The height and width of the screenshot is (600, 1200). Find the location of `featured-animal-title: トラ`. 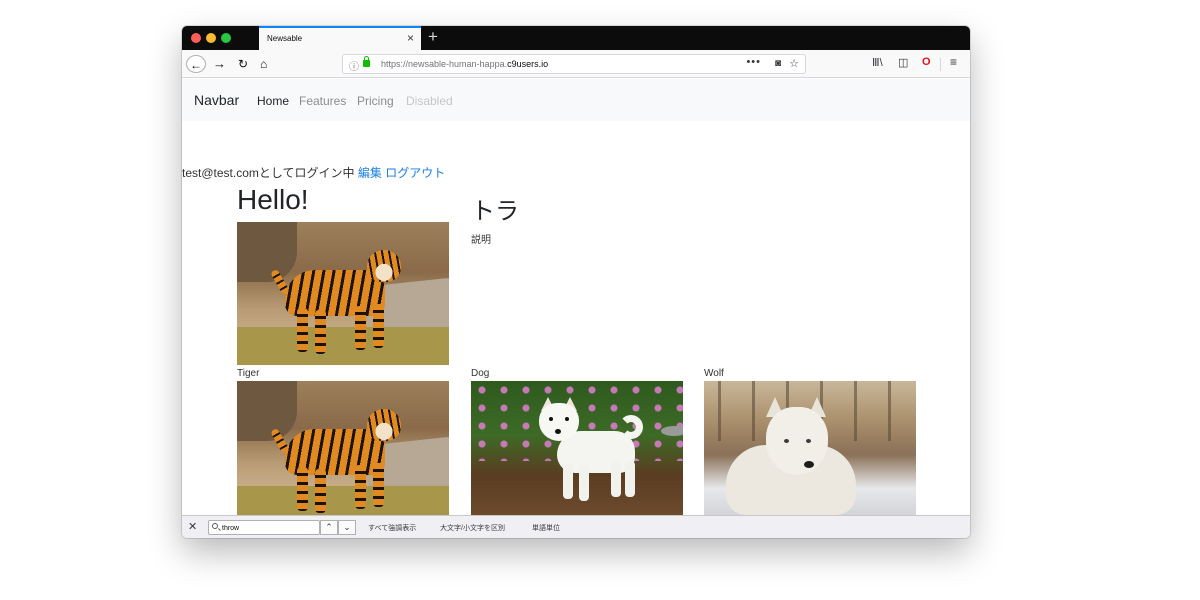

featured-animal-title: トラ is located at coordinates (495, 211).